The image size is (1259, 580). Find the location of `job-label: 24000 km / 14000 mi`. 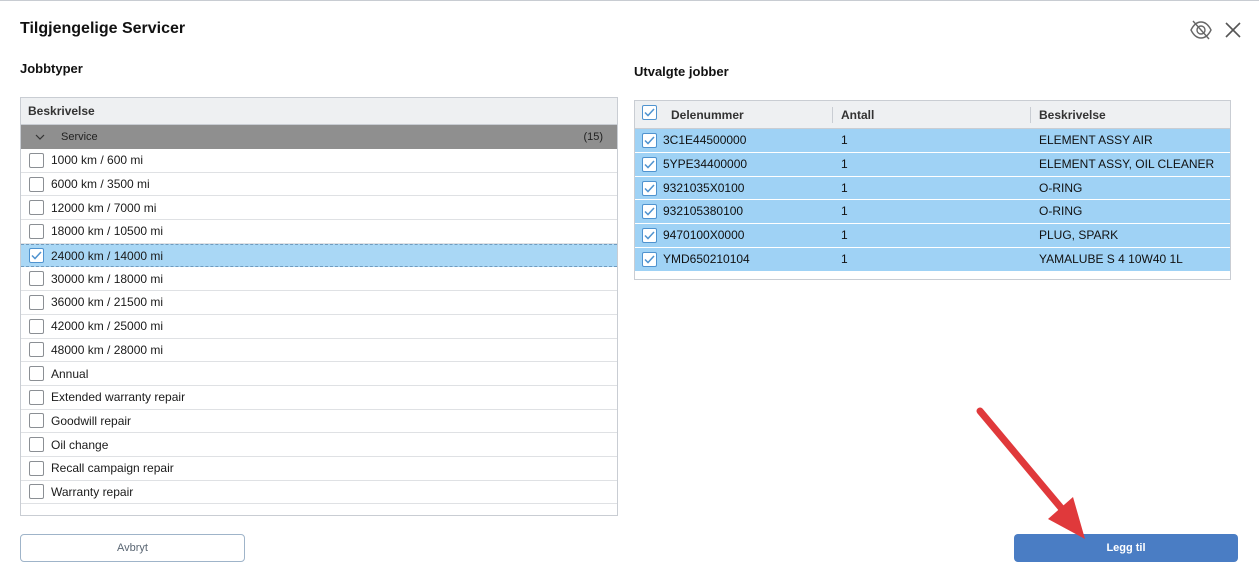

job-label: 24000 km / 14000 mi is located at coordinates (107, 255).